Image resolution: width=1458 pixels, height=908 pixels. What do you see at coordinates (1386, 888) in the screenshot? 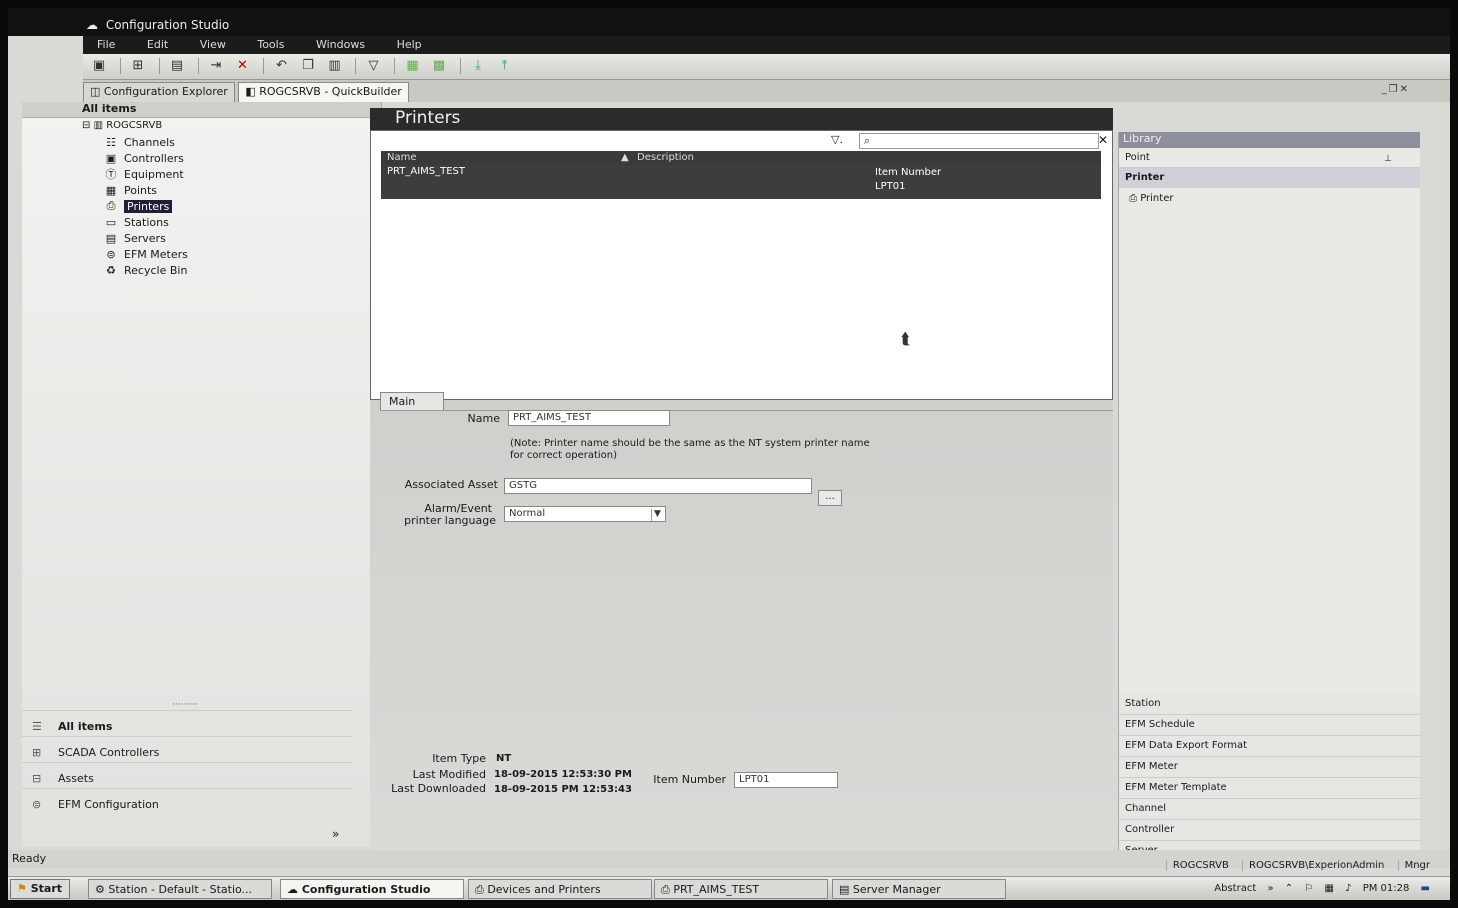
I see `clock: PM 01:28` at bounding box center [1386, 888].